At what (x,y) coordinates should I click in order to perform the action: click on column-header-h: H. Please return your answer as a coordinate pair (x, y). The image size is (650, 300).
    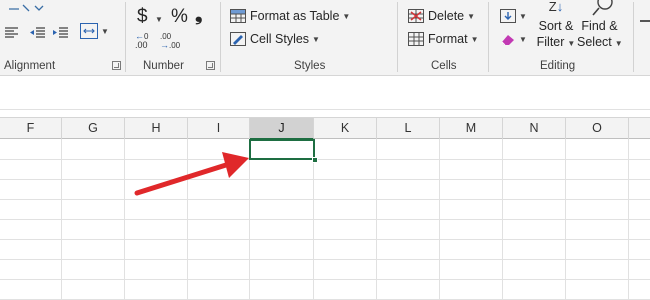
    Looking at the image, I should click on (156, 128).